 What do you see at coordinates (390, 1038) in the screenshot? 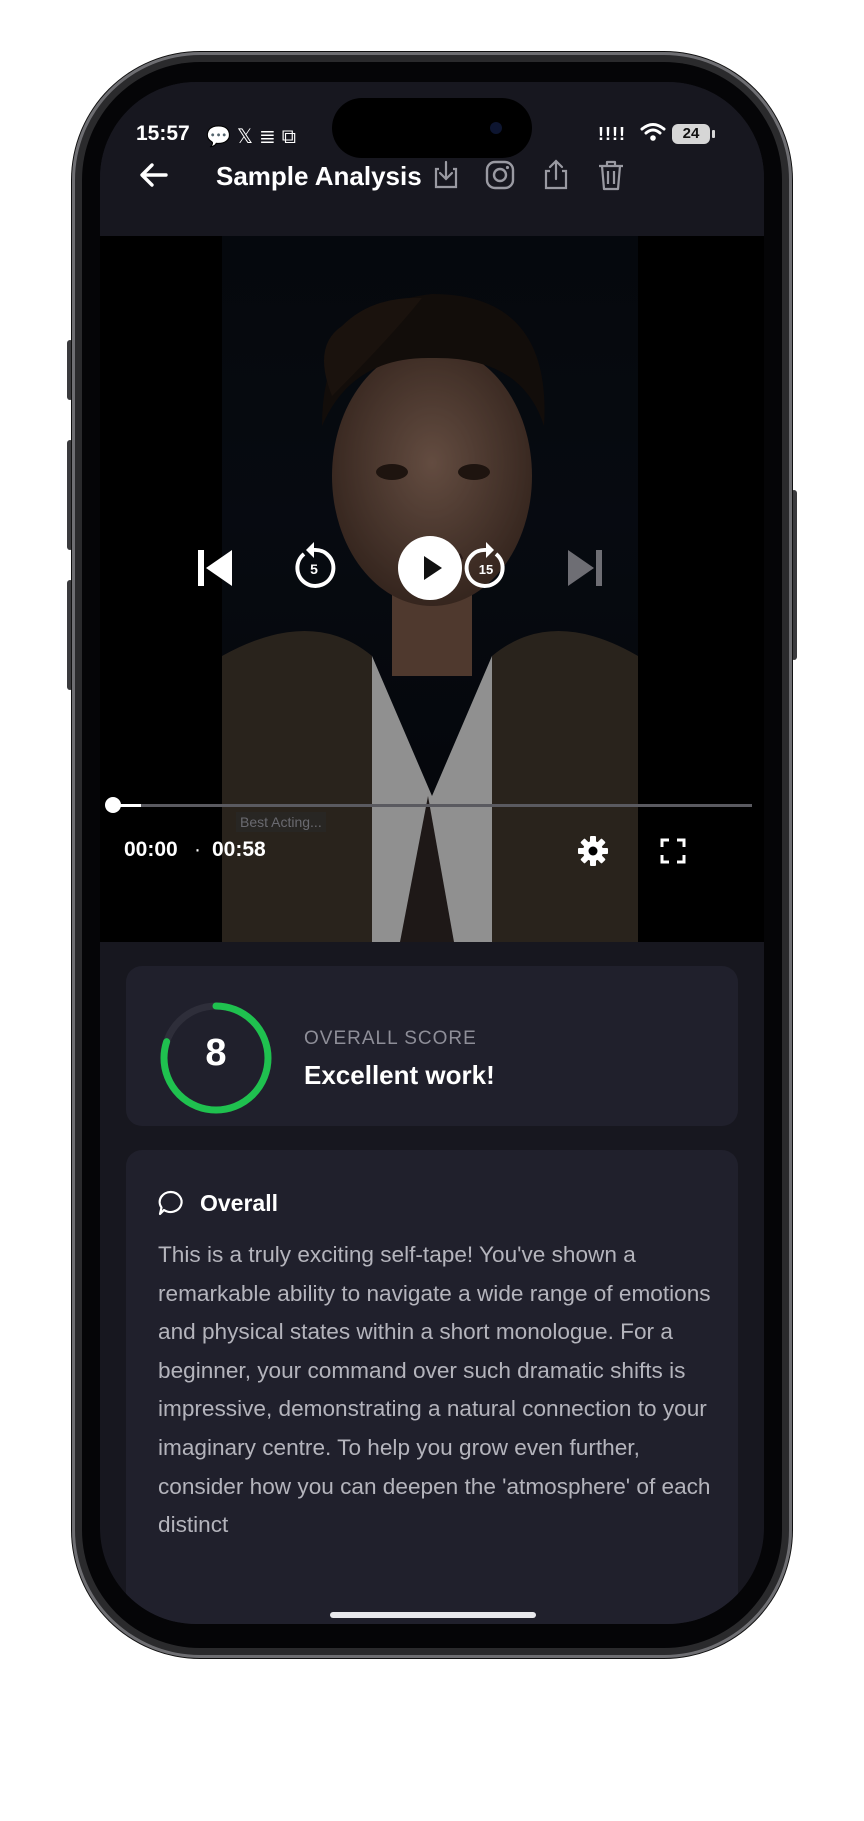
I see `score-label: OVERALL SCORE` at bounding box center [390, 1038].